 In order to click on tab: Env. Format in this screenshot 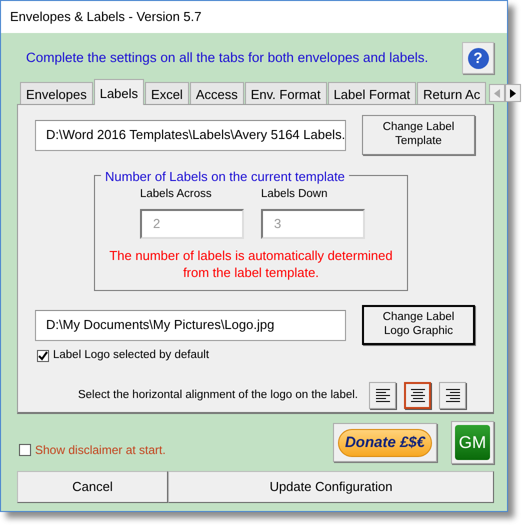, I will do `click(285, 93)`.